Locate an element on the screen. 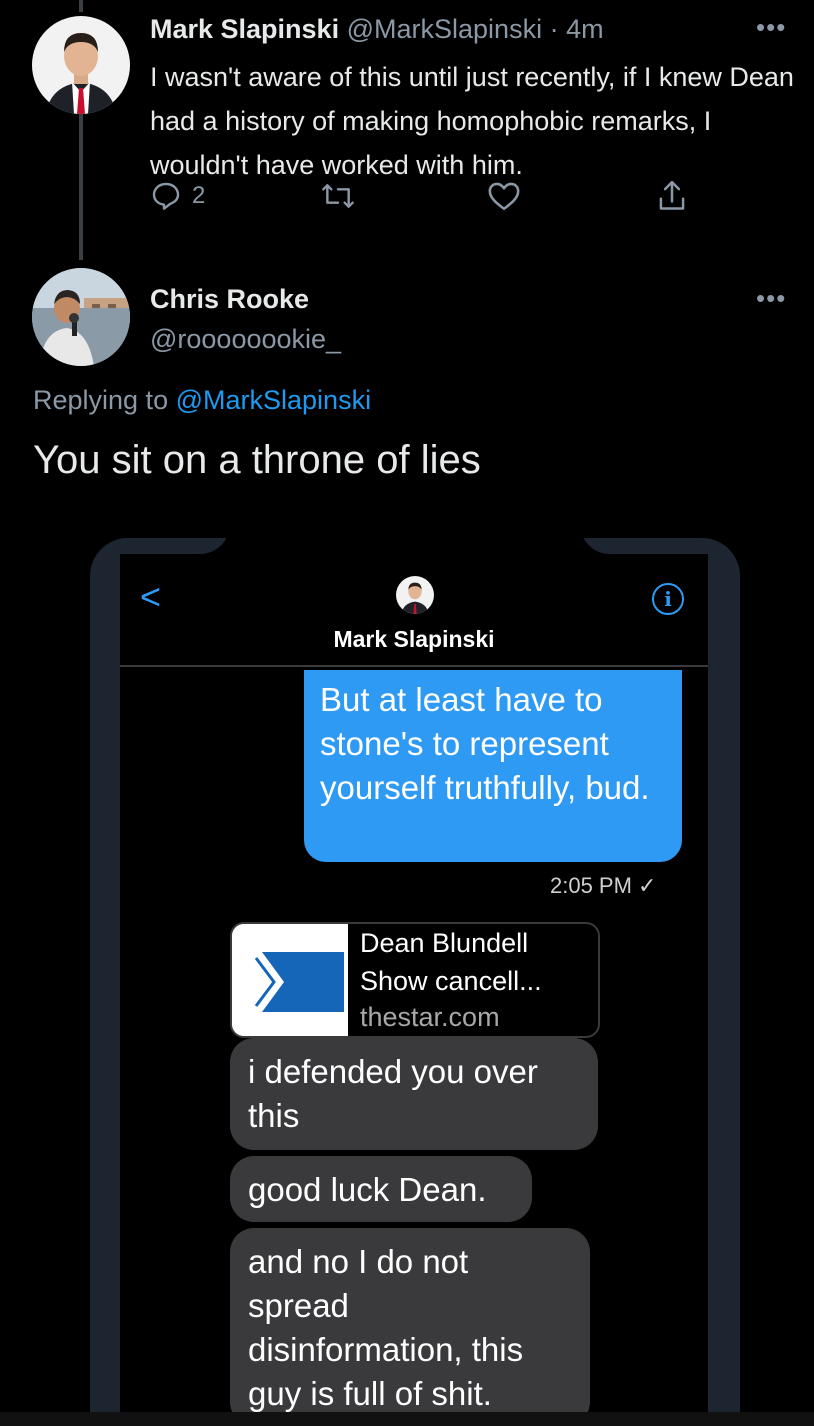 This screenshot has height=1426, width=814. share-button is located at coordinates (672, 196).